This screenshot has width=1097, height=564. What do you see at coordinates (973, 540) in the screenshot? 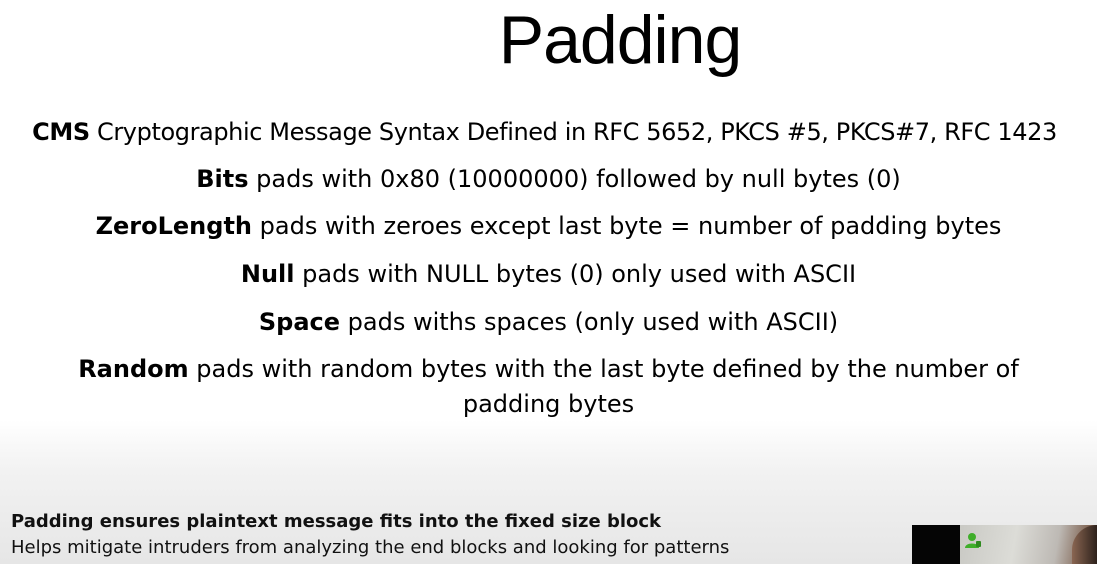
I see `user-speaking-icon` at bounding box center [973, 540].